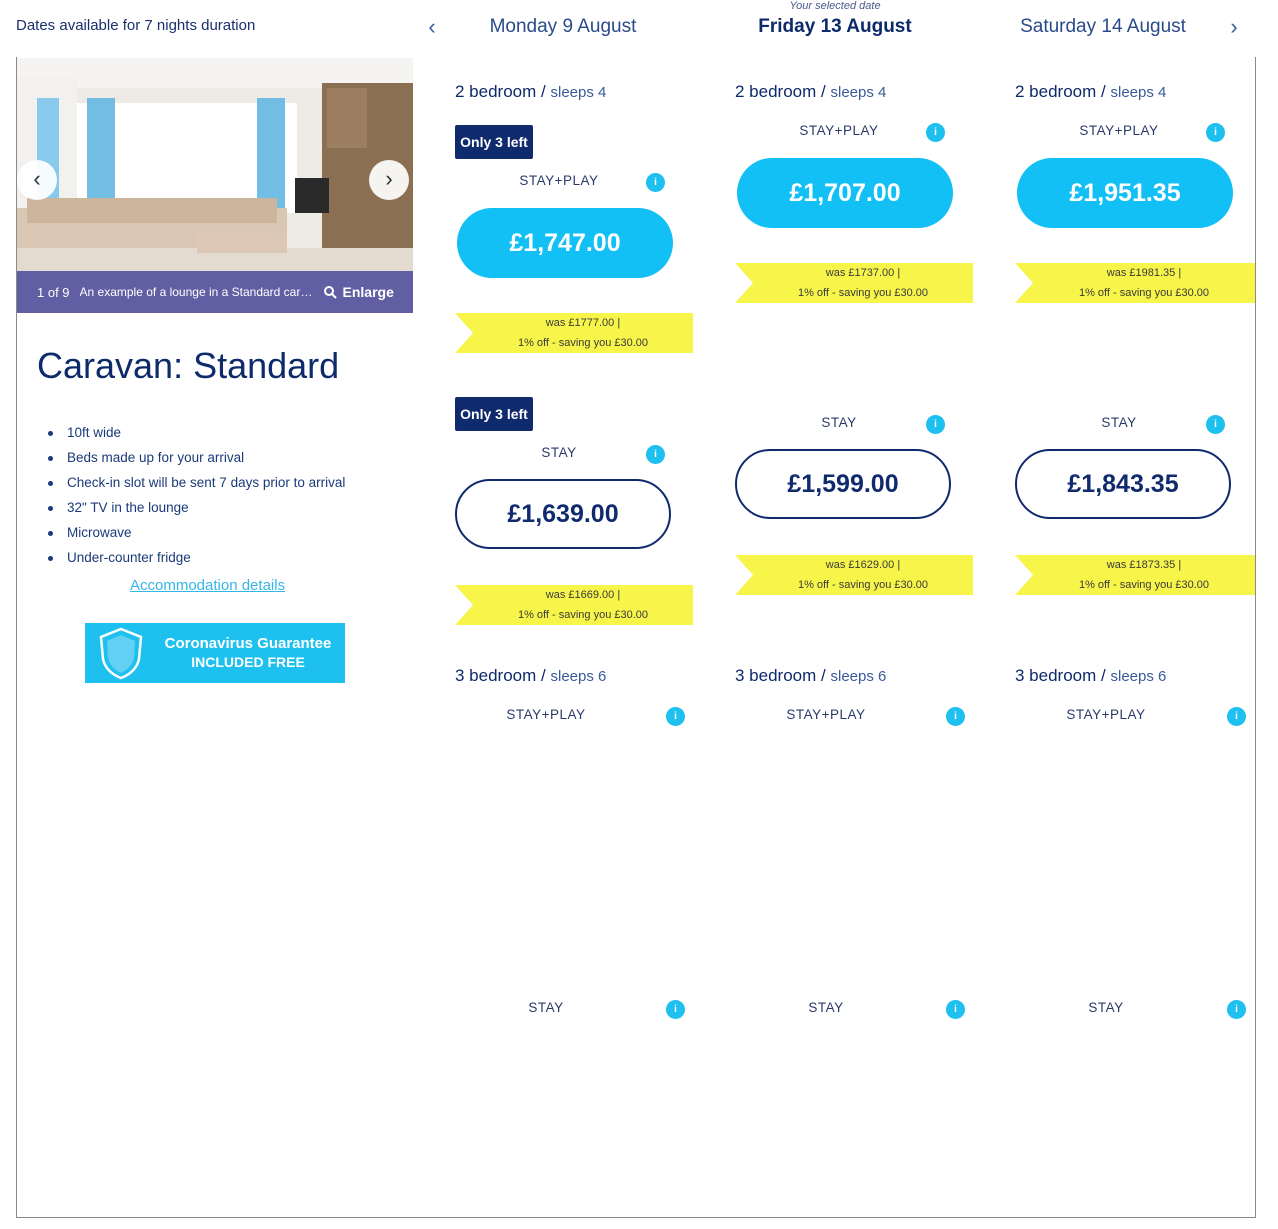  Describe the element at coordinates (330, 292) in the screenshot. I see `zoom-icon` at that location.